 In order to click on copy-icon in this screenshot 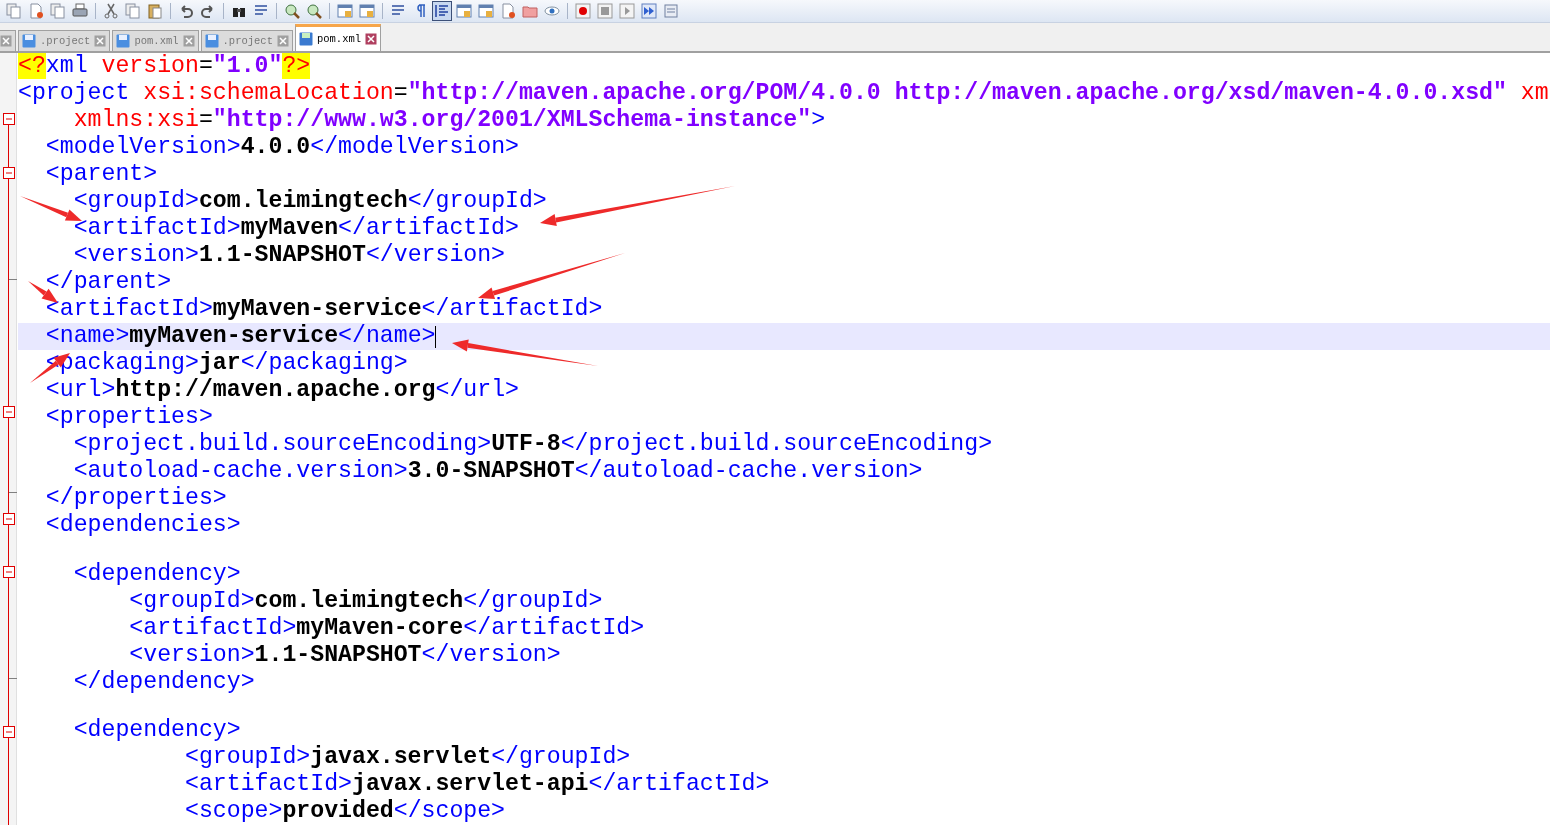, I will do `click(133, 11)`.